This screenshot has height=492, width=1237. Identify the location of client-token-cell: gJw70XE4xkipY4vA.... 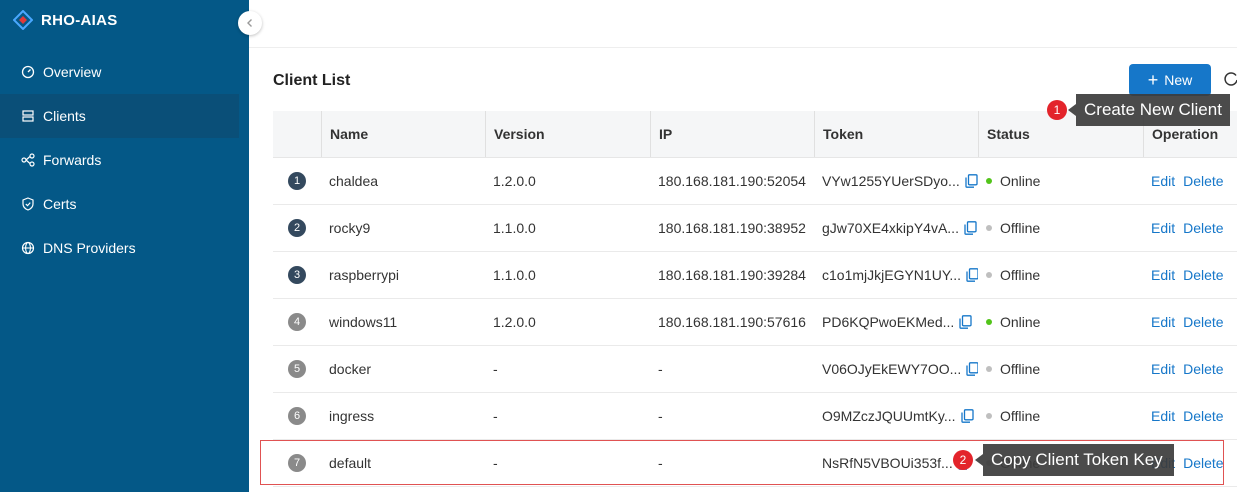
(896, 228).